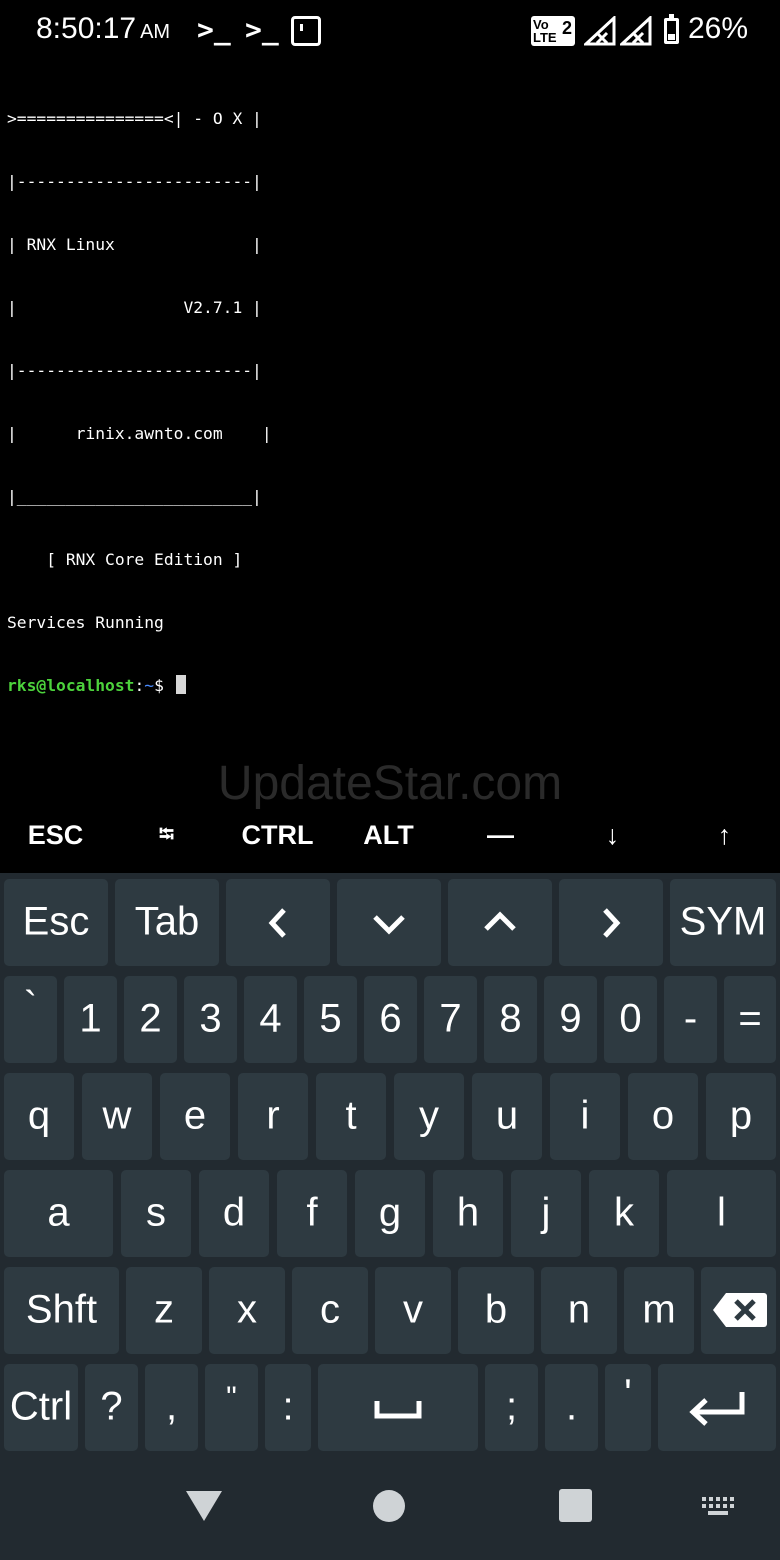 Image resolution: width=780 pixels, height=1560 pixels. Describe the element at coordinates (30, 1019) in the screenshot. I see `key-backtick: `` at that location.